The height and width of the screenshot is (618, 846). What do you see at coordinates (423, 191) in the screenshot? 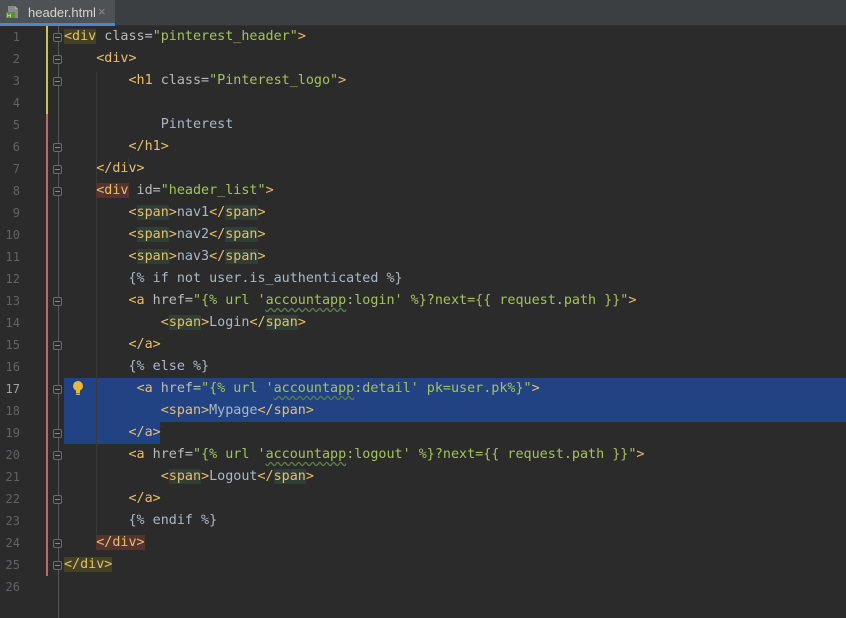
I see `code-line: 8 <div id="header_list">` at bounding box center [423, 191].